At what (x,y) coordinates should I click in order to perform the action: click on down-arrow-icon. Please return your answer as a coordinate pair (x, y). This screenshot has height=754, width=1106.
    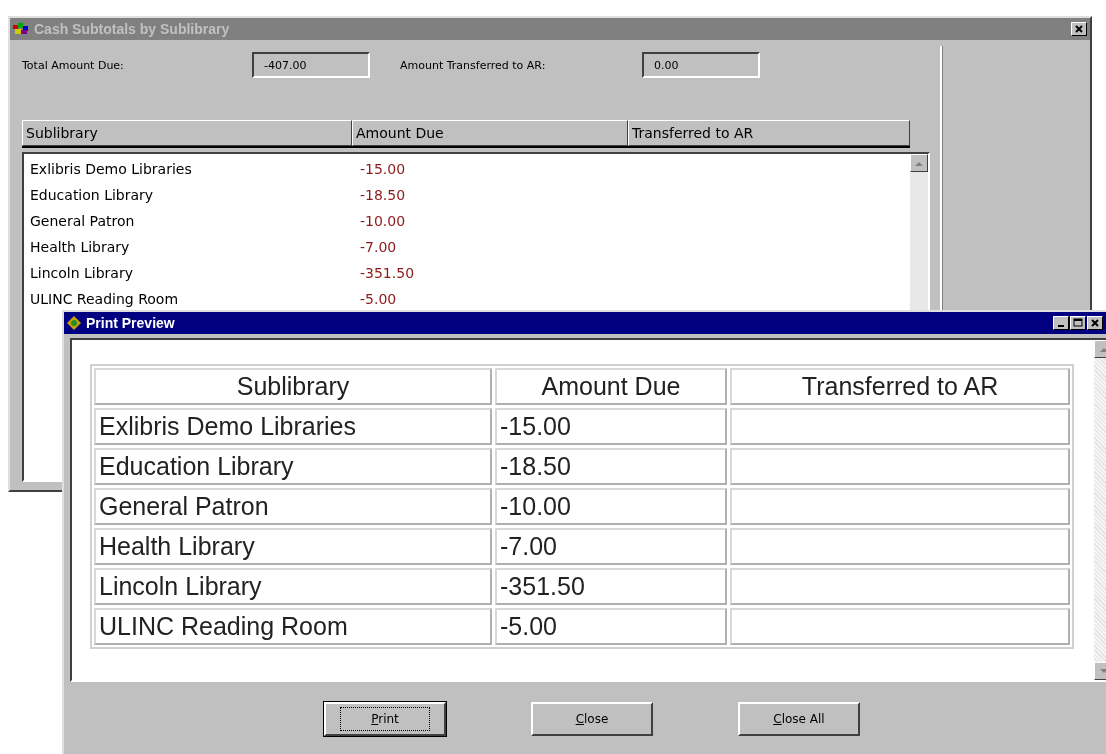
    Looking at the image, I should click on (1103, 671).